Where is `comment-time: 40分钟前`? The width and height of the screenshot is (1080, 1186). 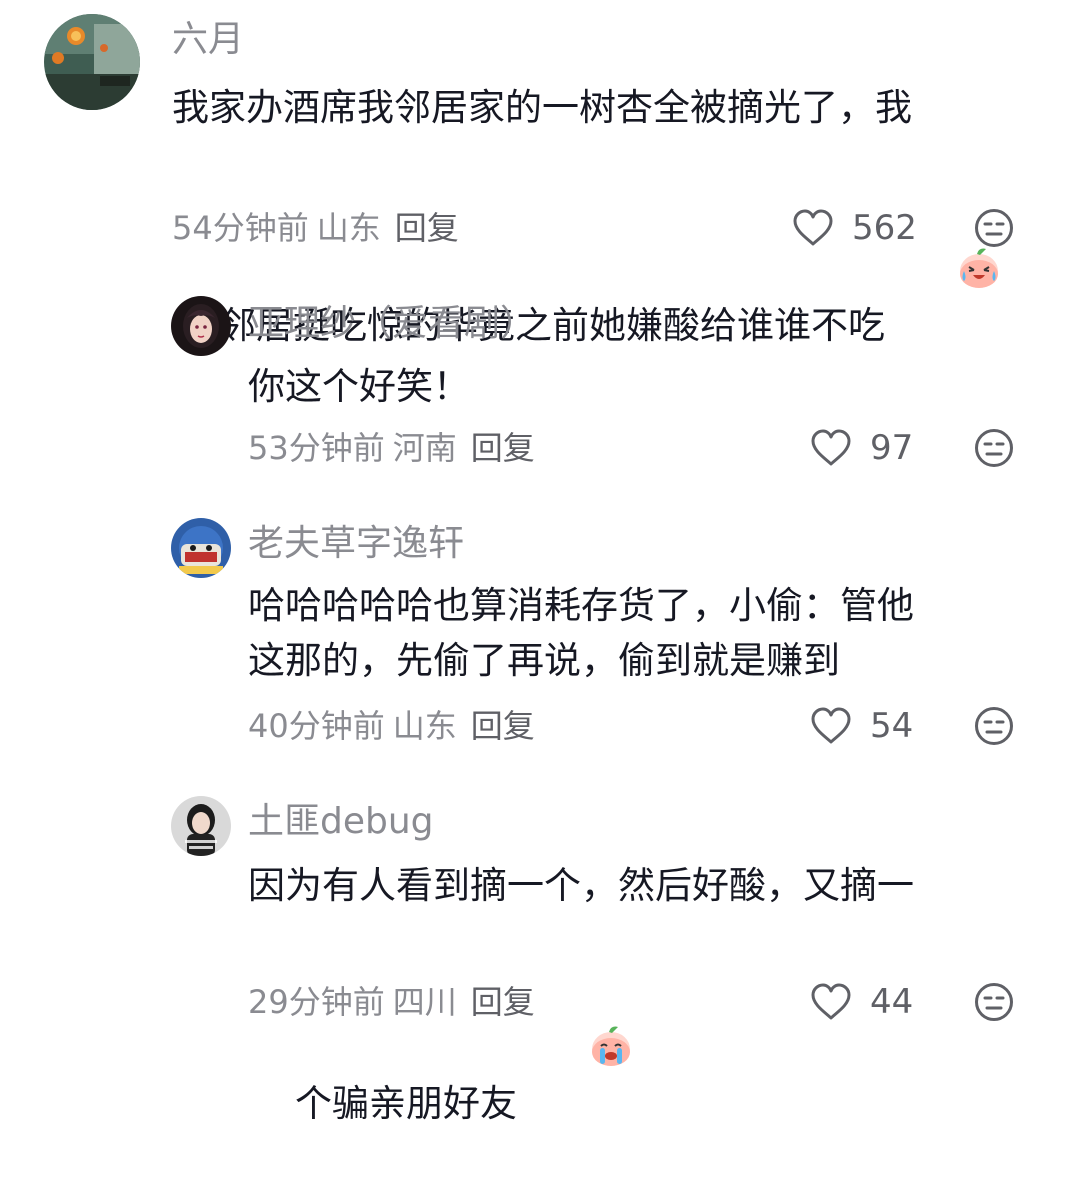
comment-time: 40分钟前 is located at coordinates (316, 726).